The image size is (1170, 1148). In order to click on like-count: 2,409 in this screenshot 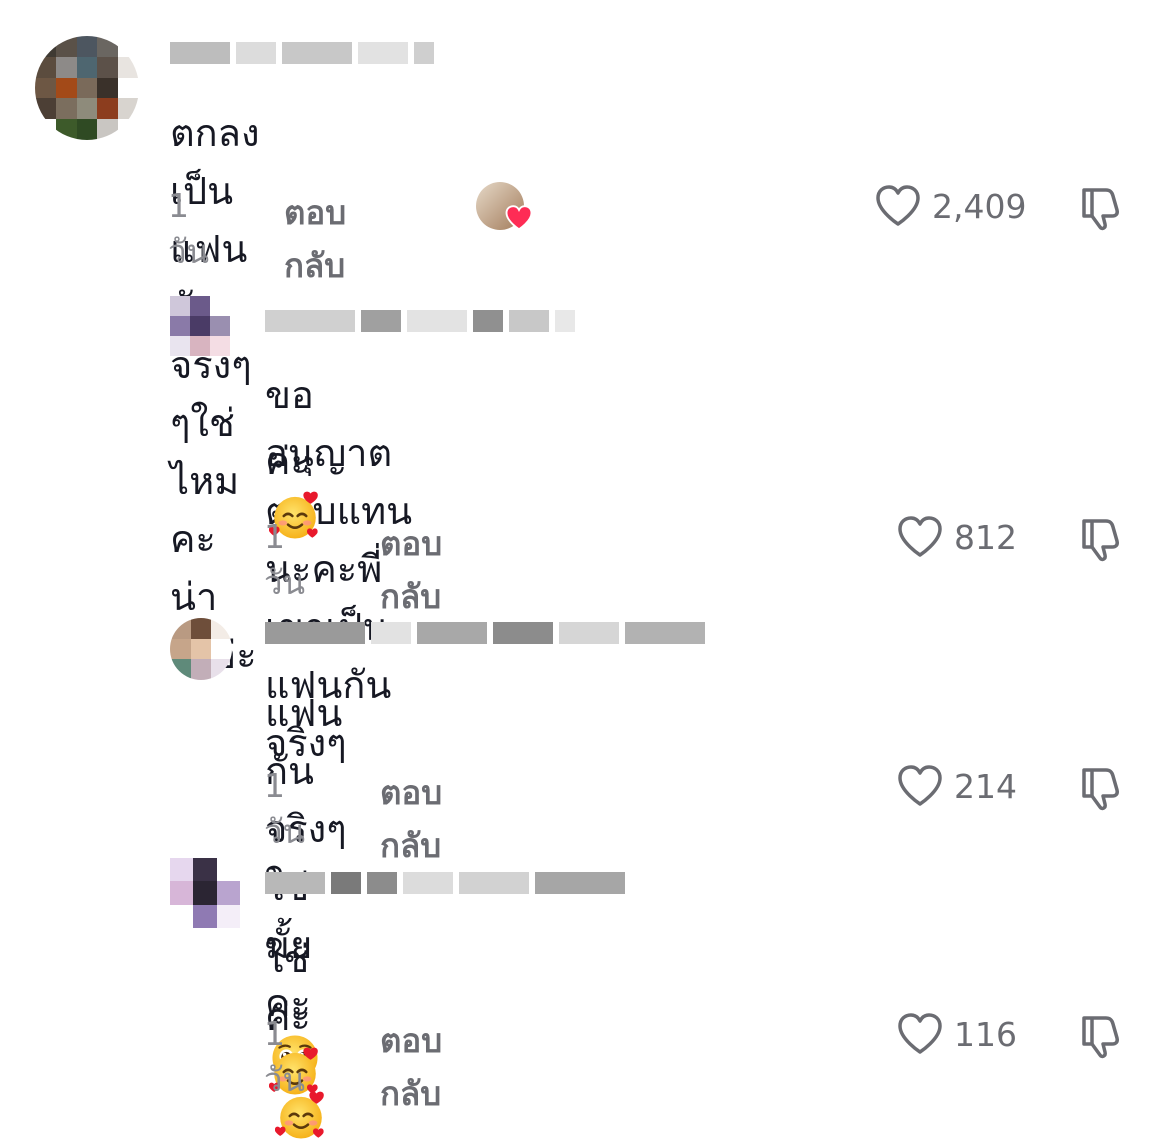, I will do `click(979, 206)`.